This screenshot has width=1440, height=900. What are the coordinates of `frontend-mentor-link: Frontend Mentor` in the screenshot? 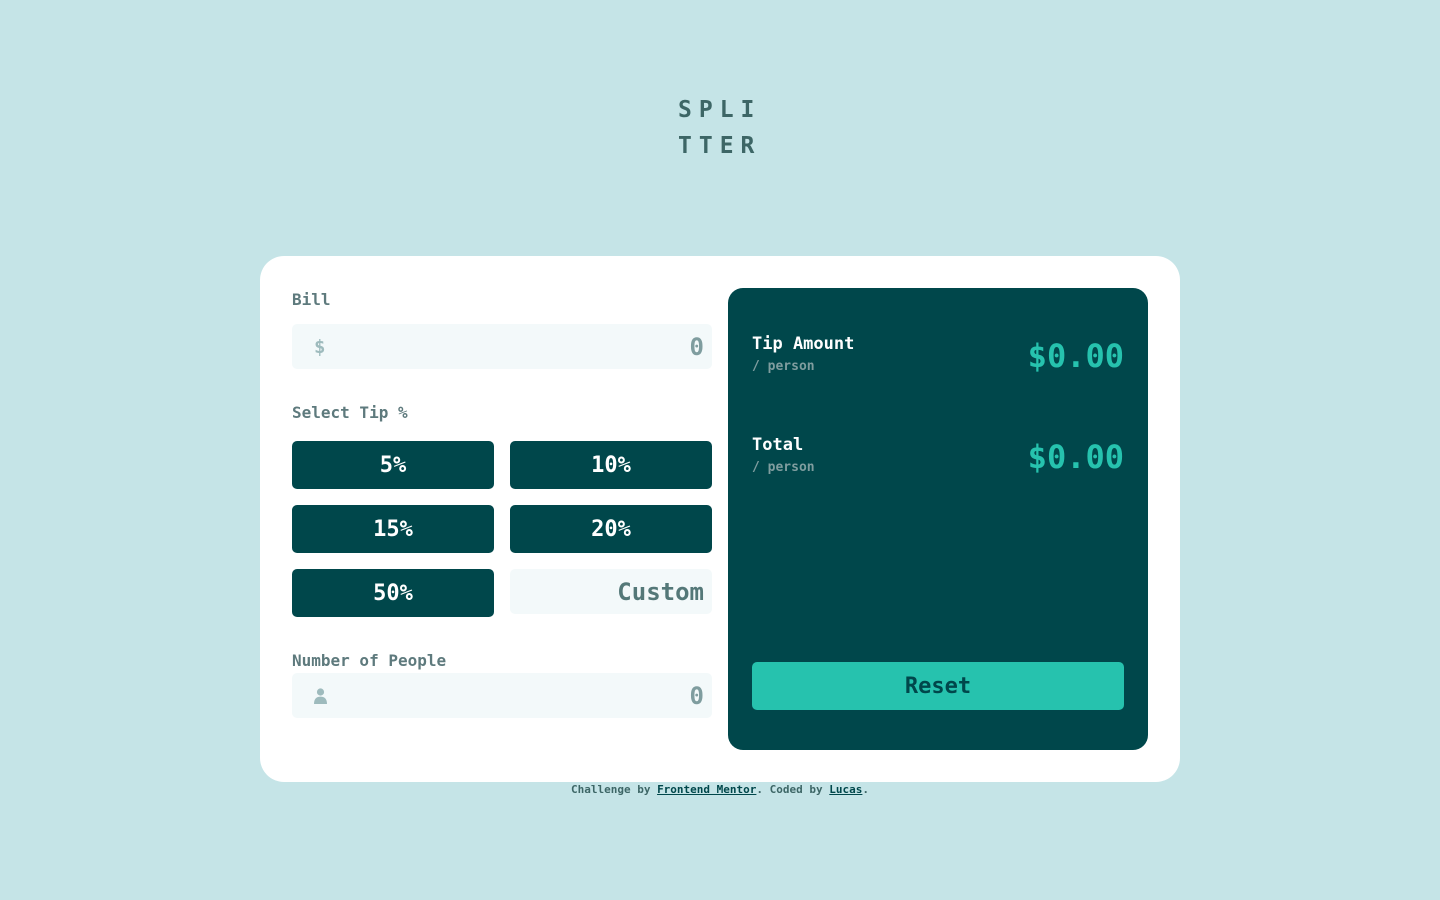 It's located at (706, 789).